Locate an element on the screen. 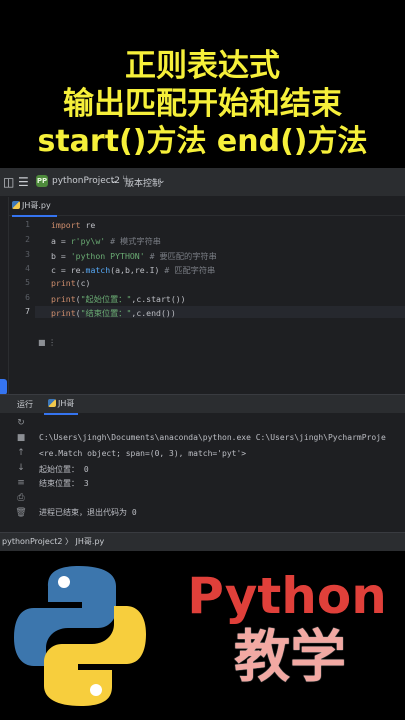  tab-jh-py: JH哥.py is located at coordinates (34, 207).